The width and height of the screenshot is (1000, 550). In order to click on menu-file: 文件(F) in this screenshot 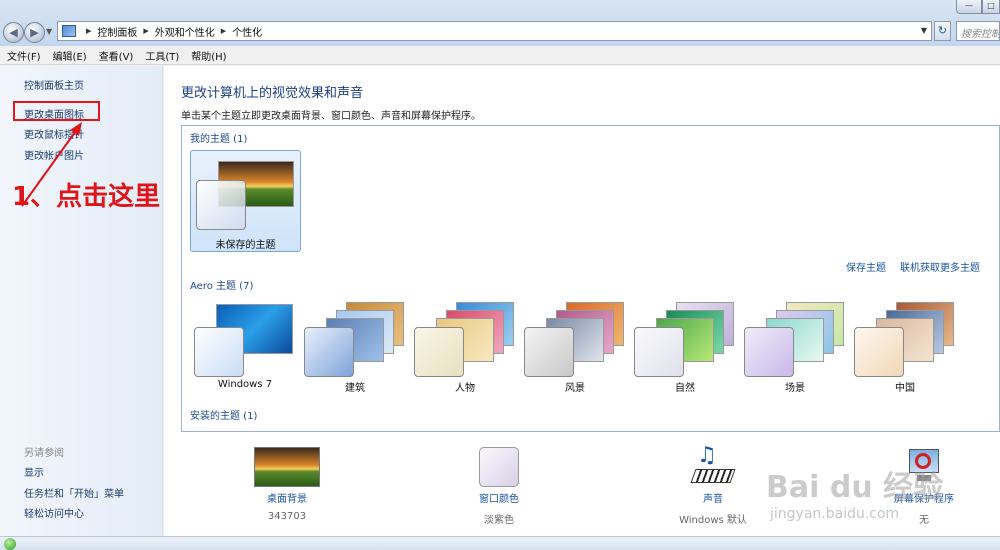, I will do `click(24, 55)`.